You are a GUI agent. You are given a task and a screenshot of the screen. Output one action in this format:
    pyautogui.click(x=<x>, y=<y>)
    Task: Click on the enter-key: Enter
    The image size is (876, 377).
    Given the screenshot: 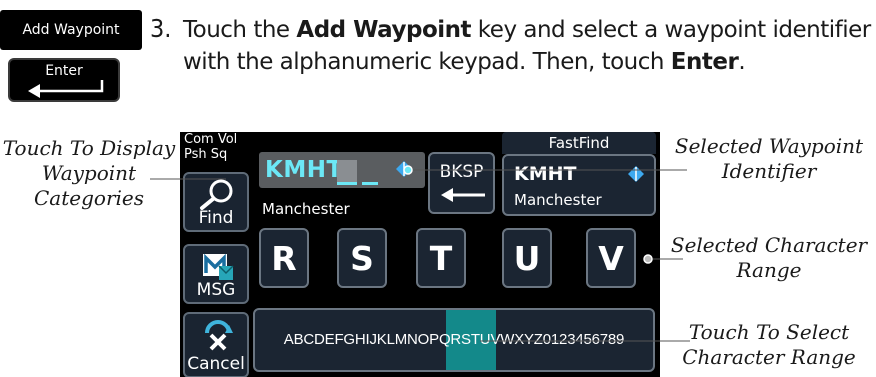 What is the action you would take?
    pyautogui.click(x=64, y=80)
    